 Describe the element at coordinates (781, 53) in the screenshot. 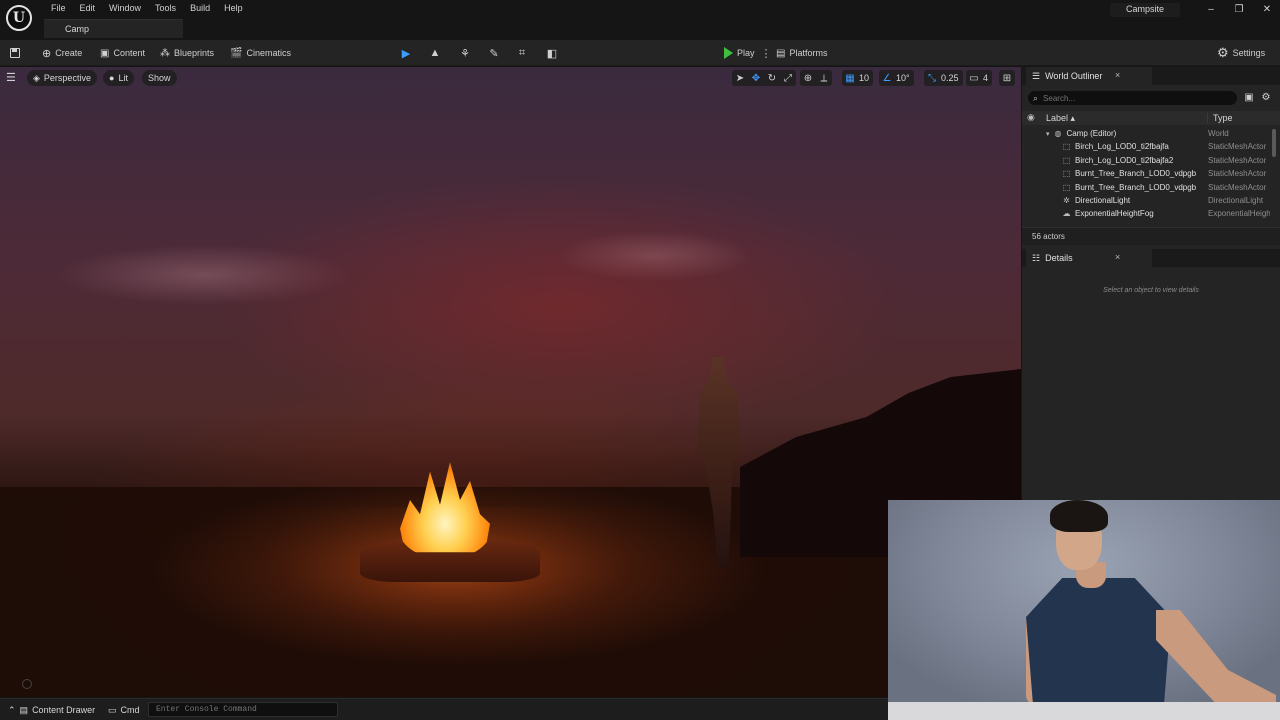

I see `platforms-icon: ▤` at that location.